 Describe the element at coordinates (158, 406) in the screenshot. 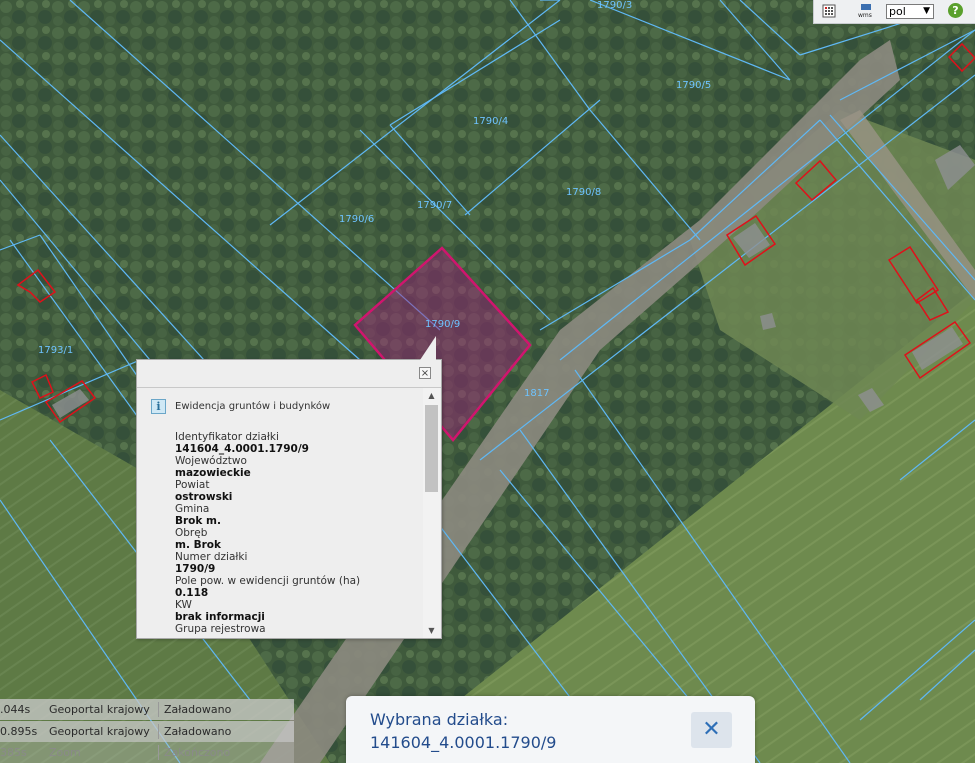

I see `info-icon: i` at that location.